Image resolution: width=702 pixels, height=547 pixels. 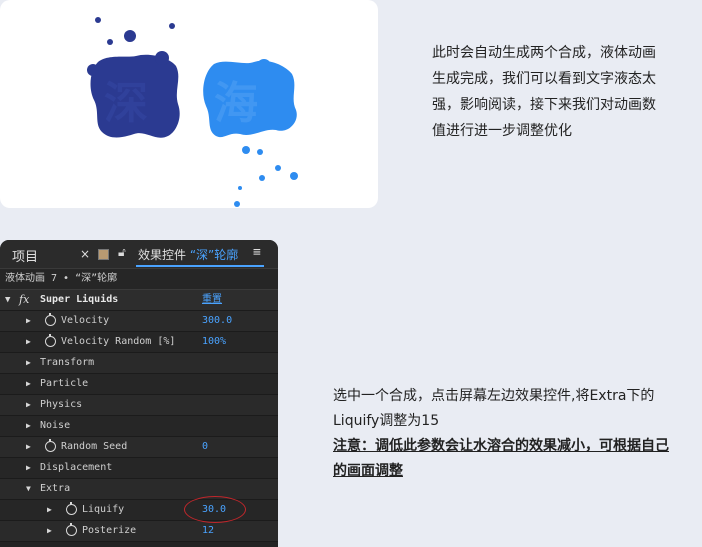 What do you see at coordinates (55, 488) in the screenshot?
I see `group-label: Extra` at bounding box center [55, 488].